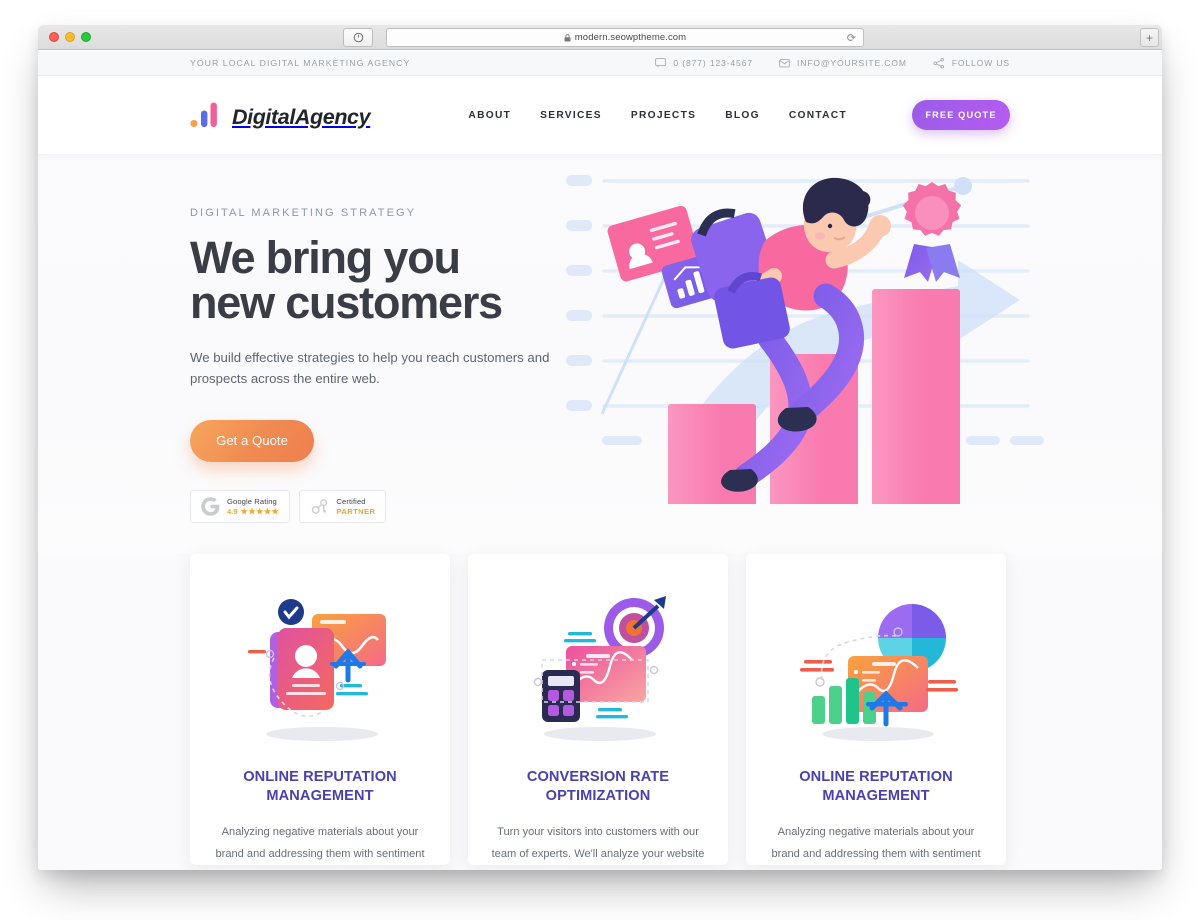  I want to click on hero-title-line-1: We bring you, so click(325, 257).